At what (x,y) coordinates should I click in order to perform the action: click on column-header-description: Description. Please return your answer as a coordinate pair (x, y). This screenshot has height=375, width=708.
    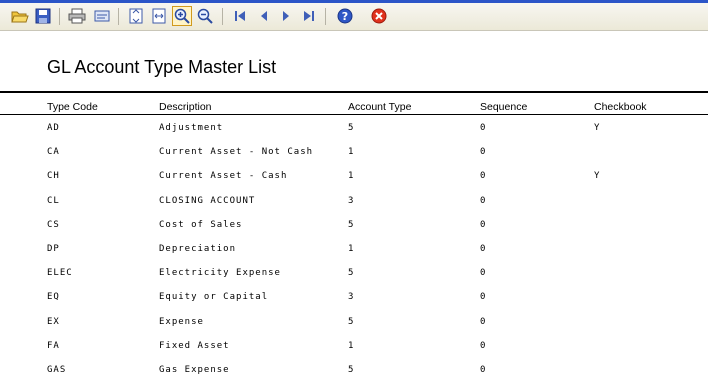
    Looking at the image, I should click on (185, 107).